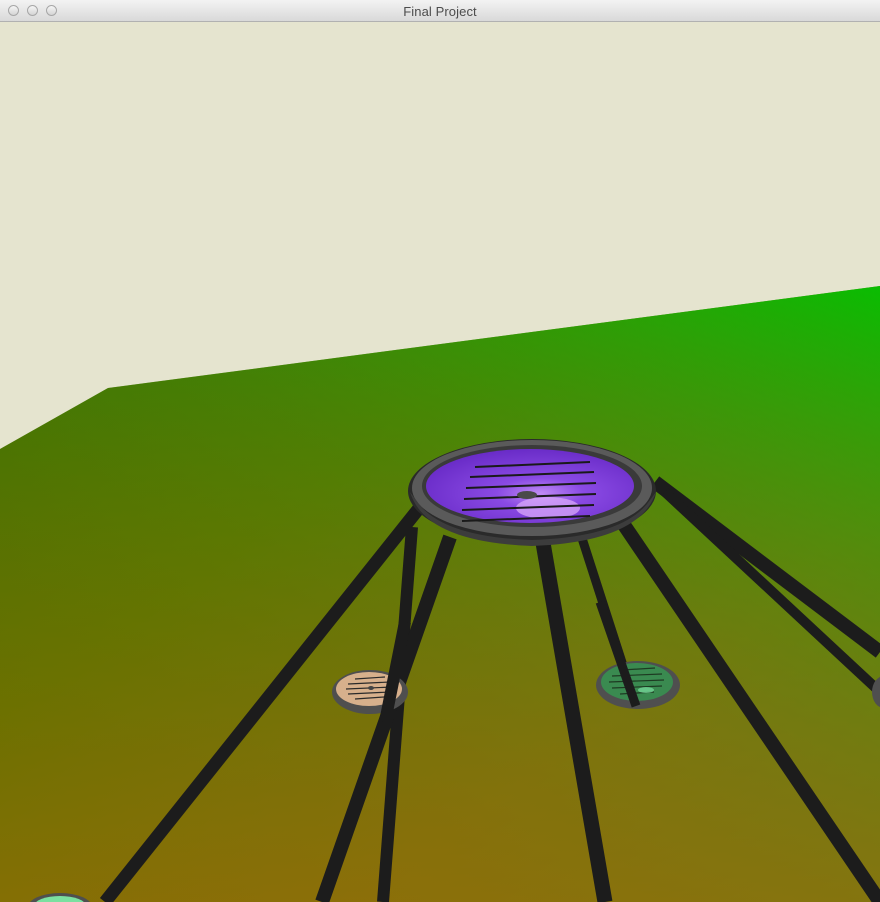  I want to click on title-bar: Final Project, so click(440, 11).